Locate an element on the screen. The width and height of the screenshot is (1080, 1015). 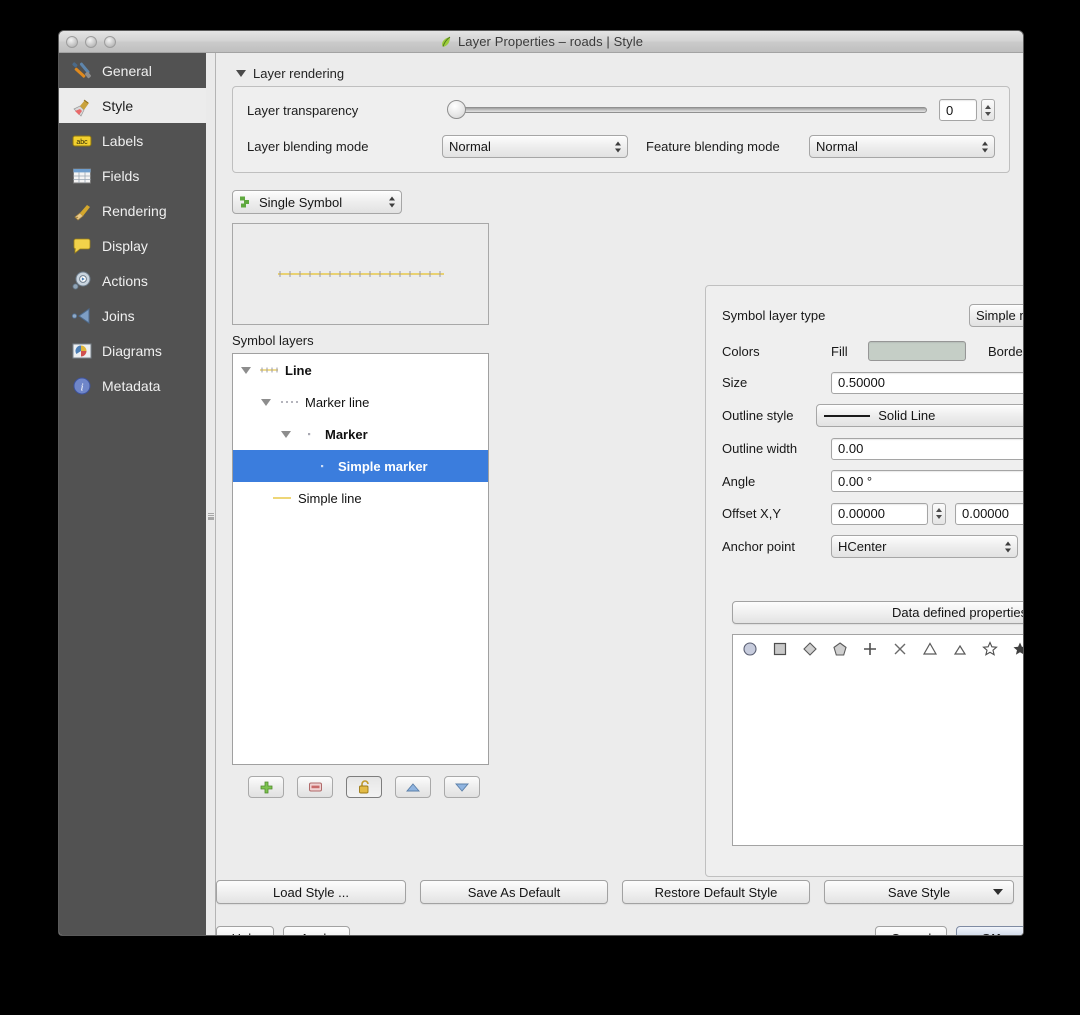
sidebar-item-display: Display is located at coordinates (132, 245).